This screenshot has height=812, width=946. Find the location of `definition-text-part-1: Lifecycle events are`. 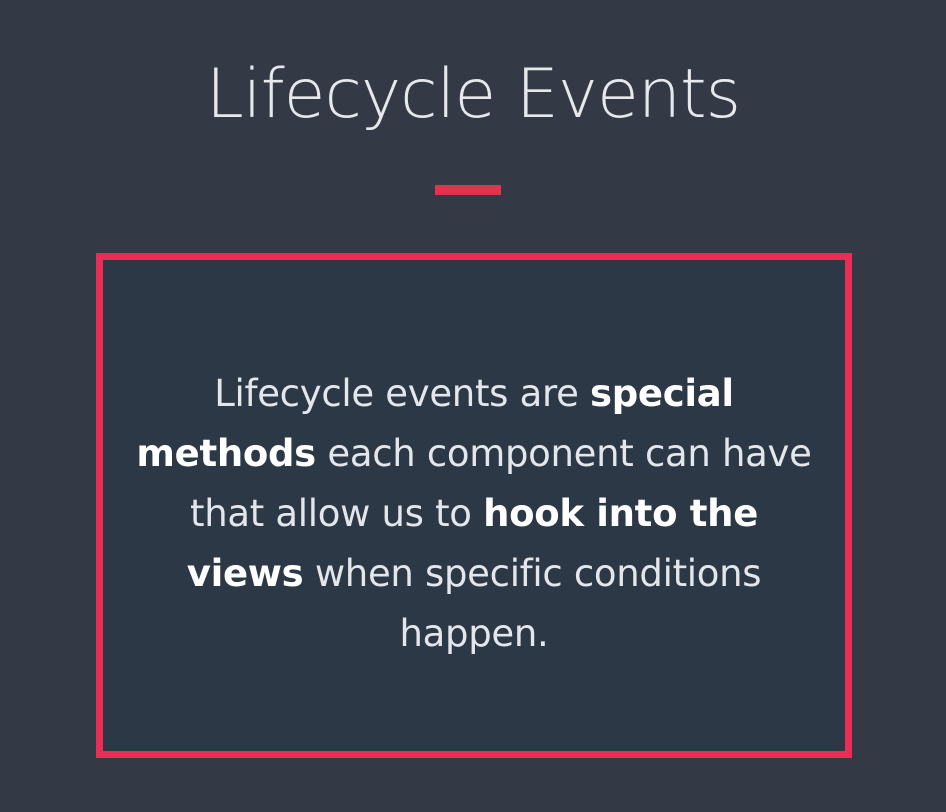

definition-text-part-1: Lifecycle events are is located at coordinates (402, 393).